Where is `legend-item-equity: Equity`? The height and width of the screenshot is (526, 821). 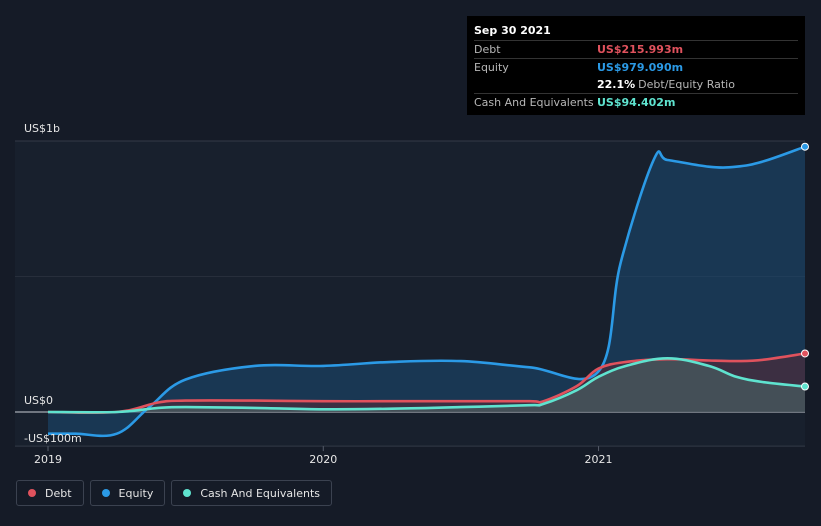
legend-item-equity: Equity is located at coordinates (127, 493).